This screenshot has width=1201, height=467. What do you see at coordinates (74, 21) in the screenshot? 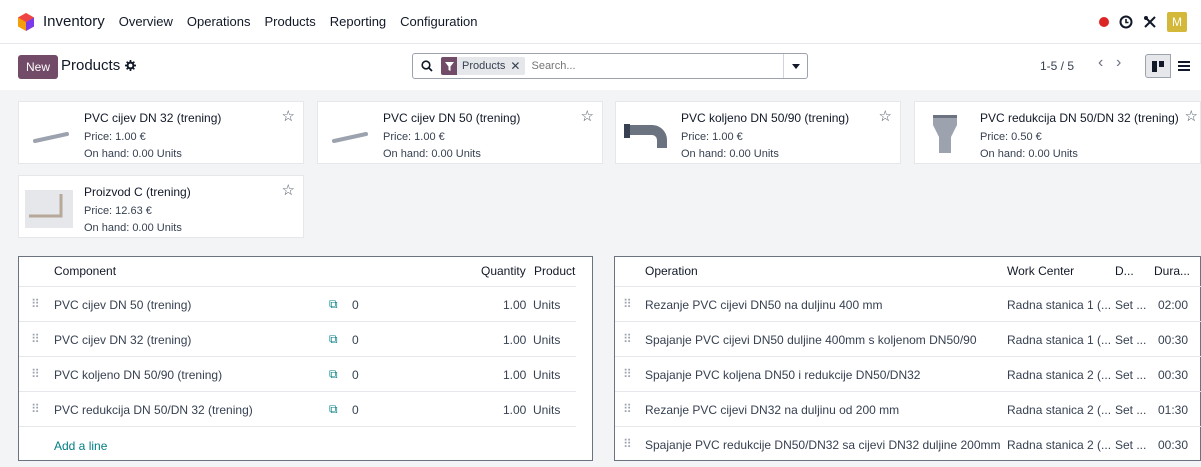
I see `app-title: Inventory` at bounding box center [74, 21].